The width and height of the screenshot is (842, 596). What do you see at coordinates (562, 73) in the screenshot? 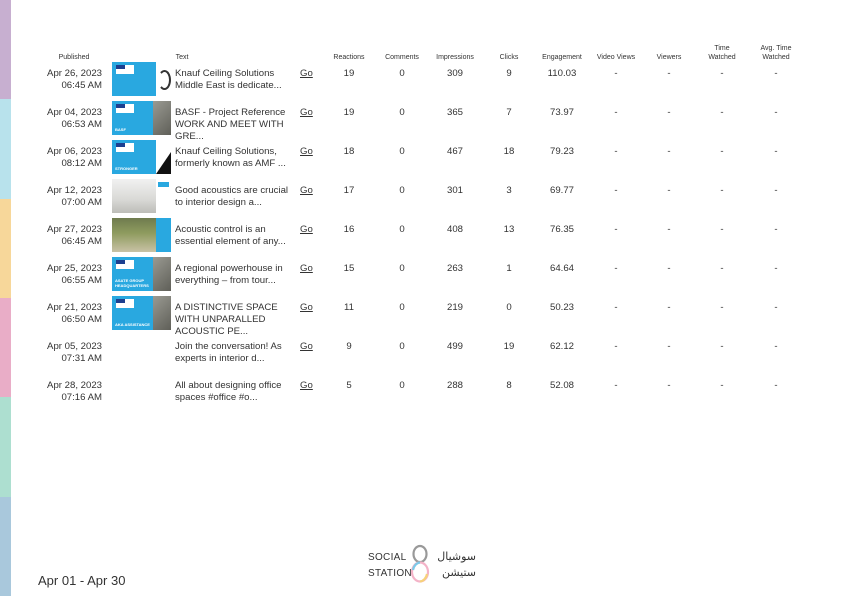
I see `engagement-cell: 110.03` at bounding box center [562, 73].